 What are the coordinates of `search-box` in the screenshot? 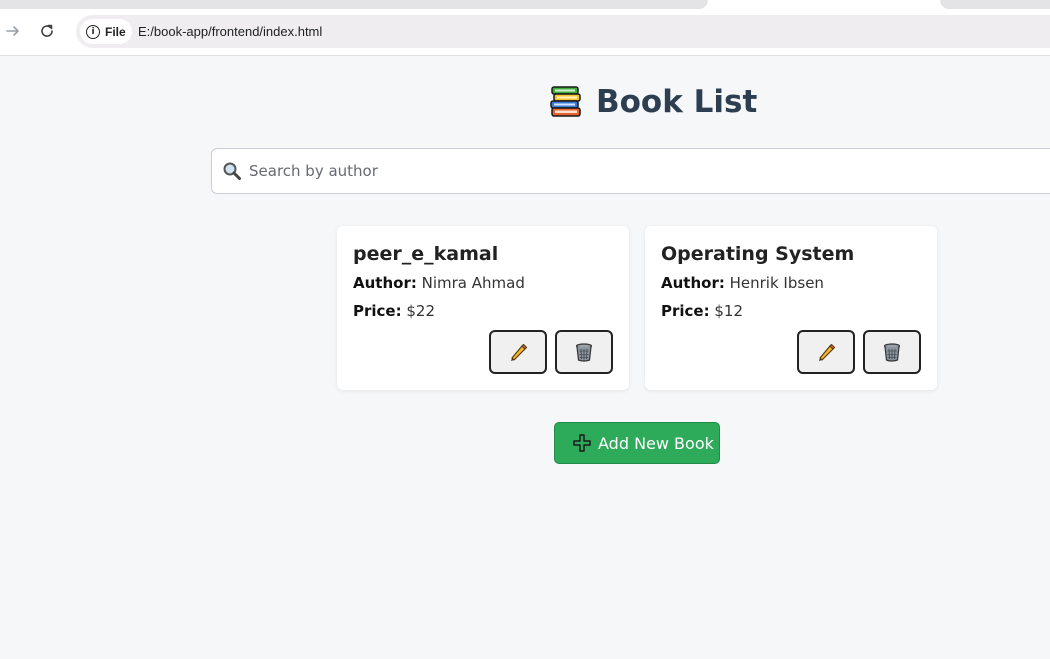 It's located at (630, 171).